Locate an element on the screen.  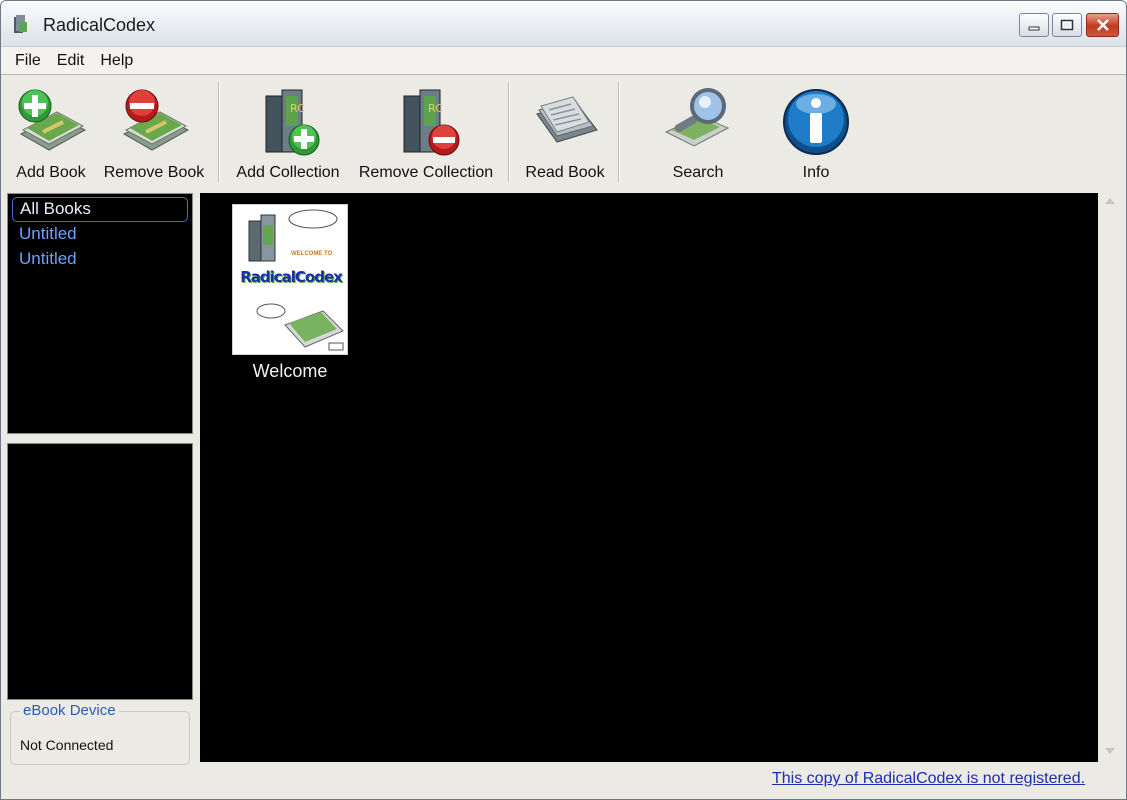
maximize-button is located at coordinates (1067, 25).